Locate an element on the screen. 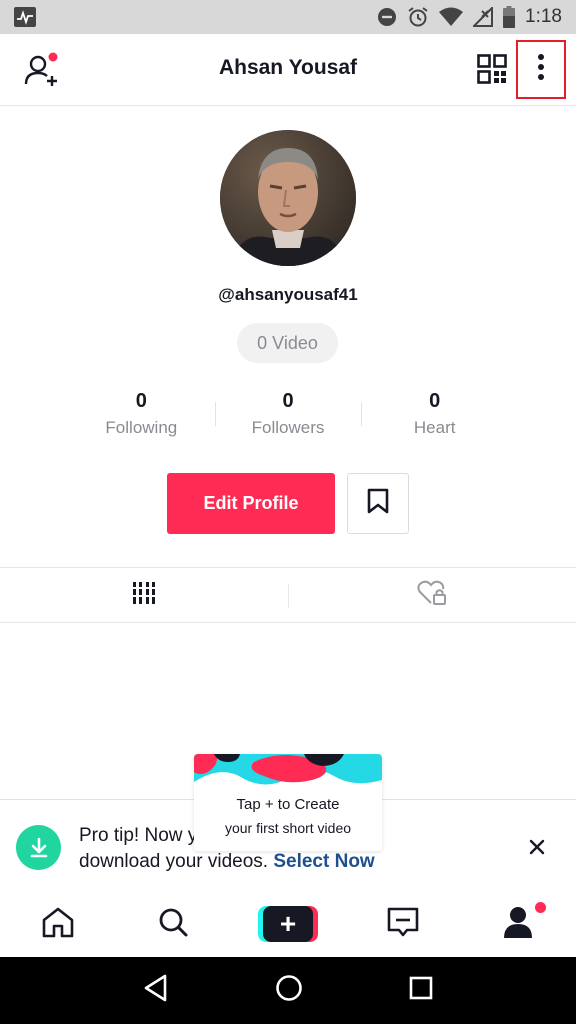  create-tooltip-title: Tap + to Create is located at coordinates (288, 804).